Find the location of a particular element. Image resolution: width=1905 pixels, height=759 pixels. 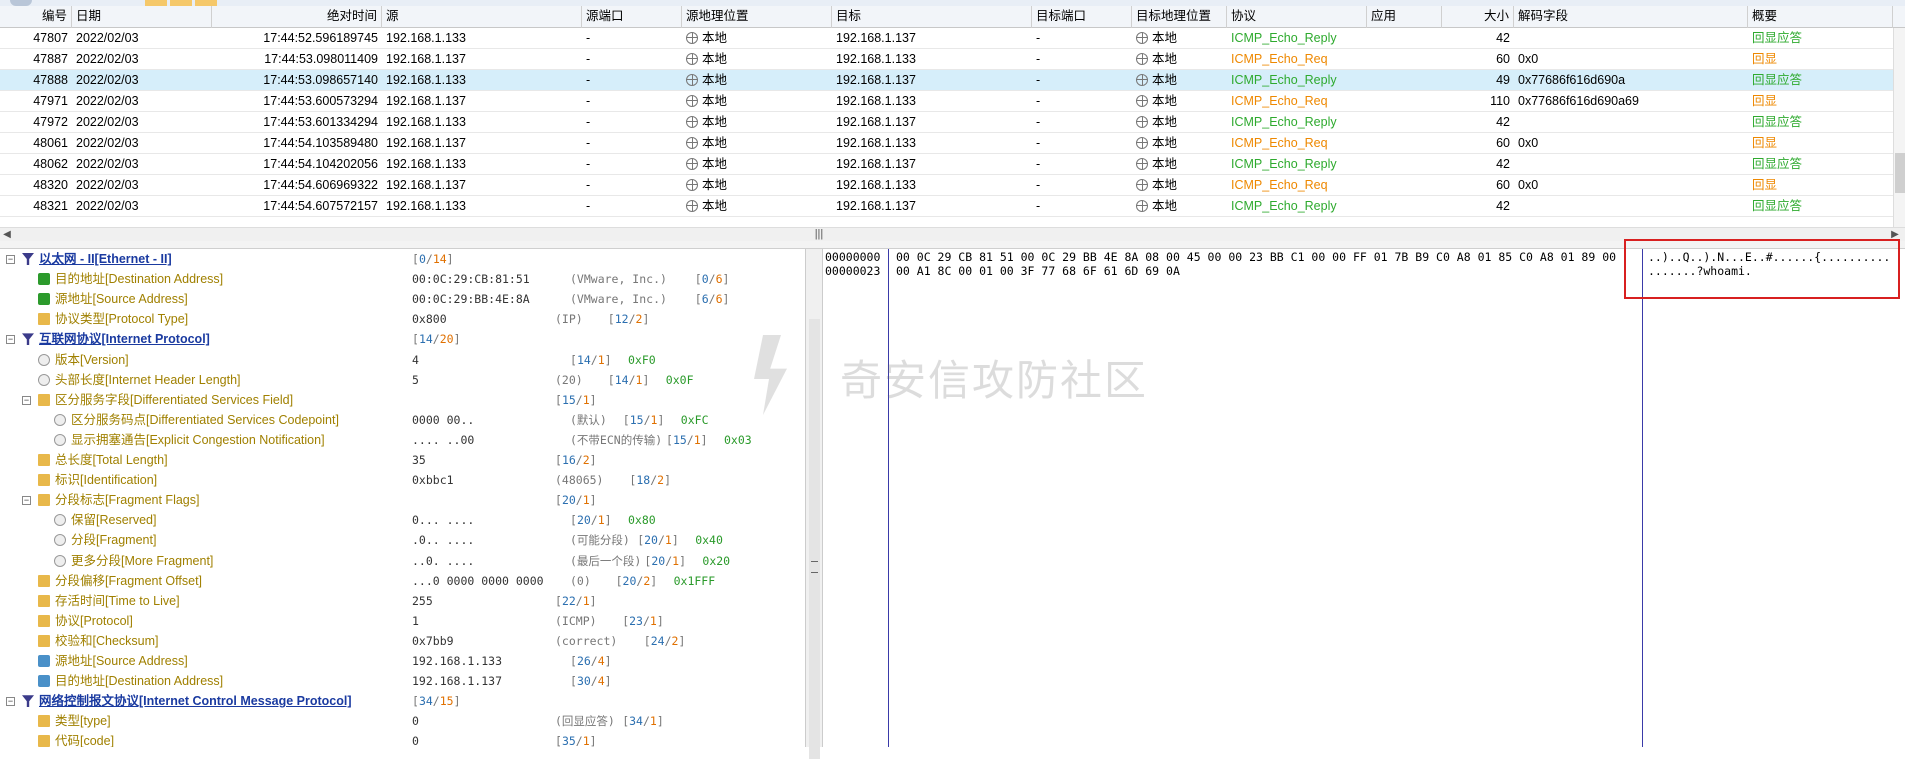

column-header: 目标 is located at coordinates (932, 17).